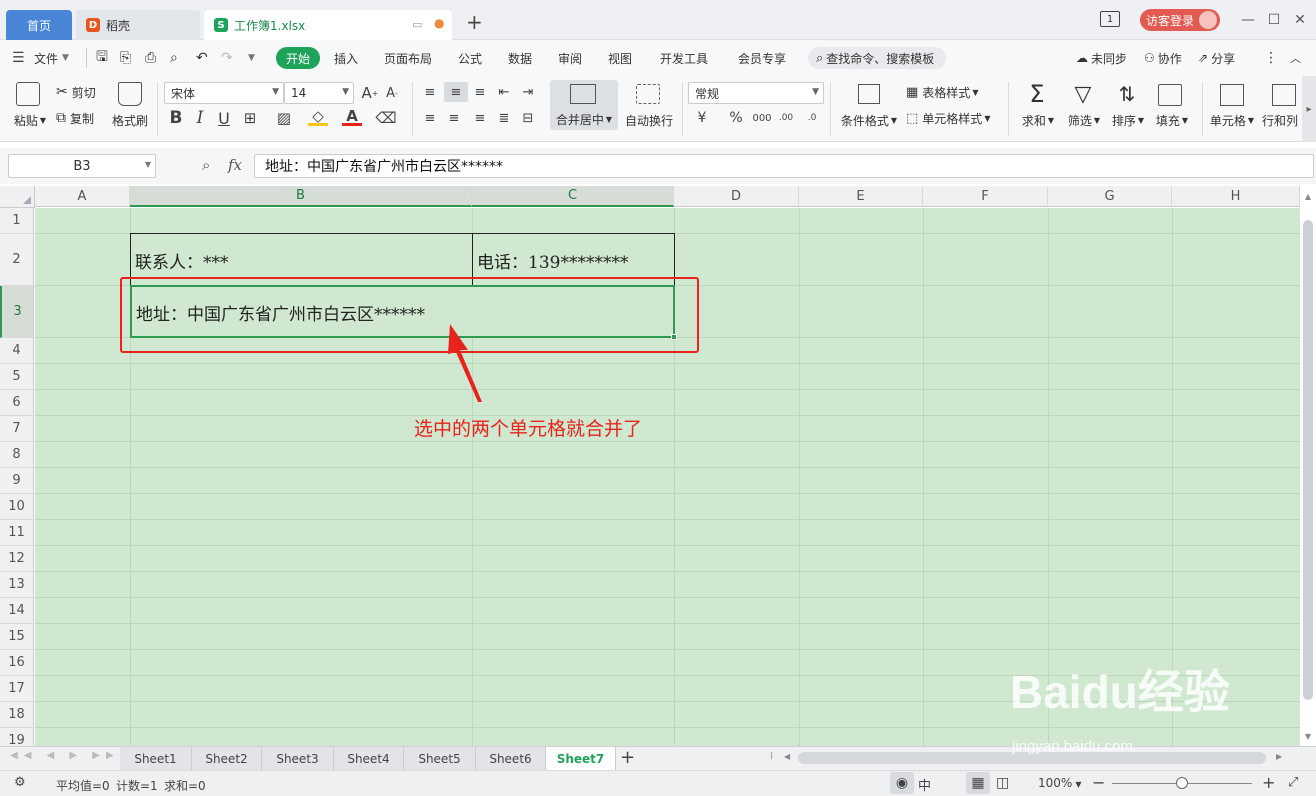  What do you see at coordinates (762, 58) in the screenshot?
I see `menu-member: 会员专享` at bounding box center [762, 58].